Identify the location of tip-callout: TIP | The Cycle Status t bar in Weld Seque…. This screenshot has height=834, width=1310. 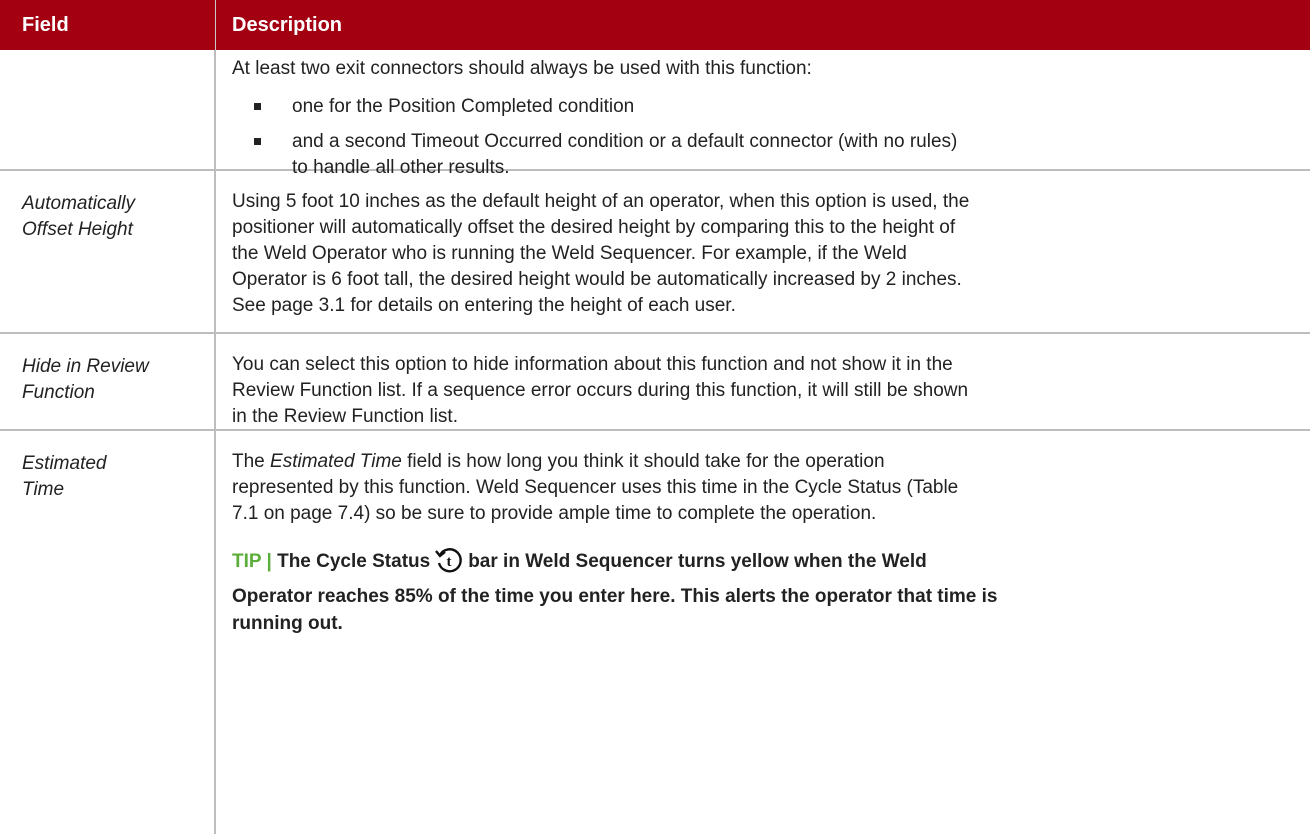
(755, 591).